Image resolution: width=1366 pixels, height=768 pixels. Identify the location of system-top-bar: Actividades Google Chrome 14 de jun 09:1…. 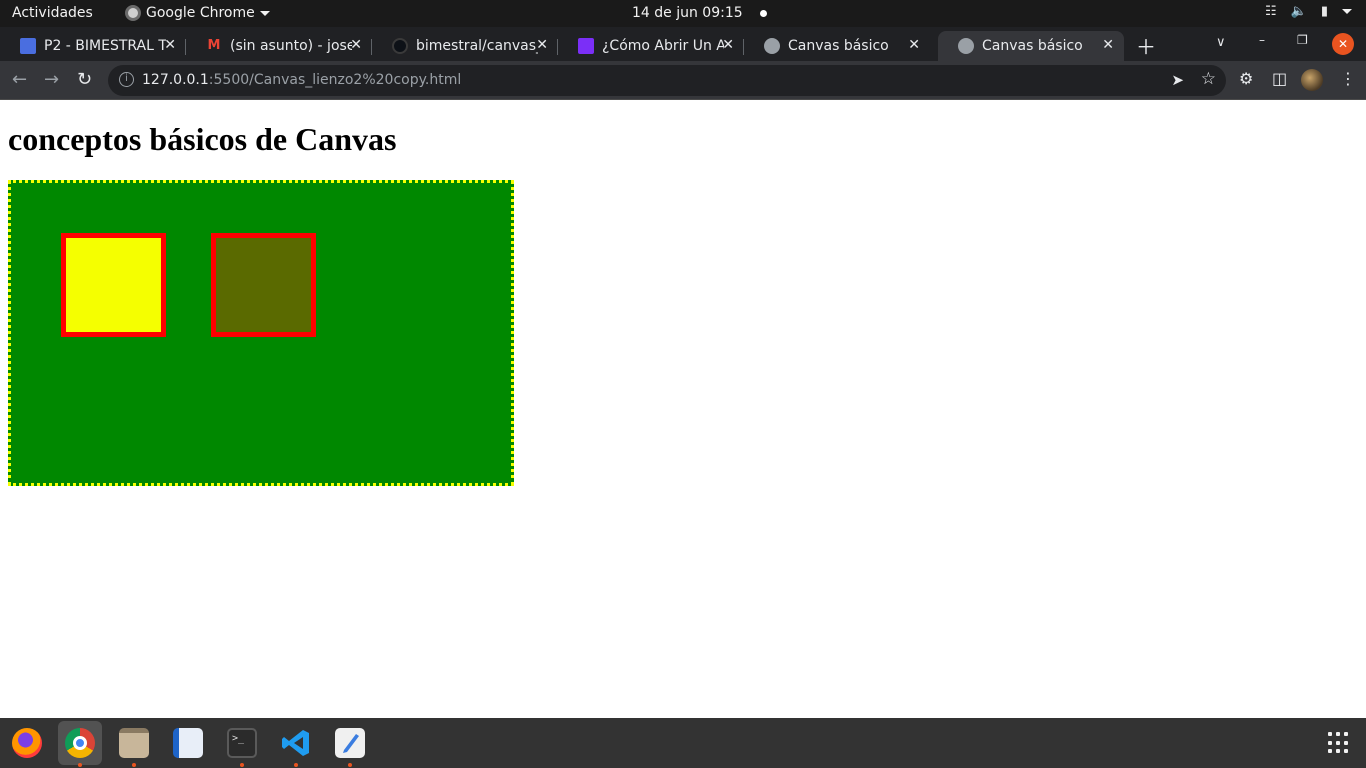
(683, 13).